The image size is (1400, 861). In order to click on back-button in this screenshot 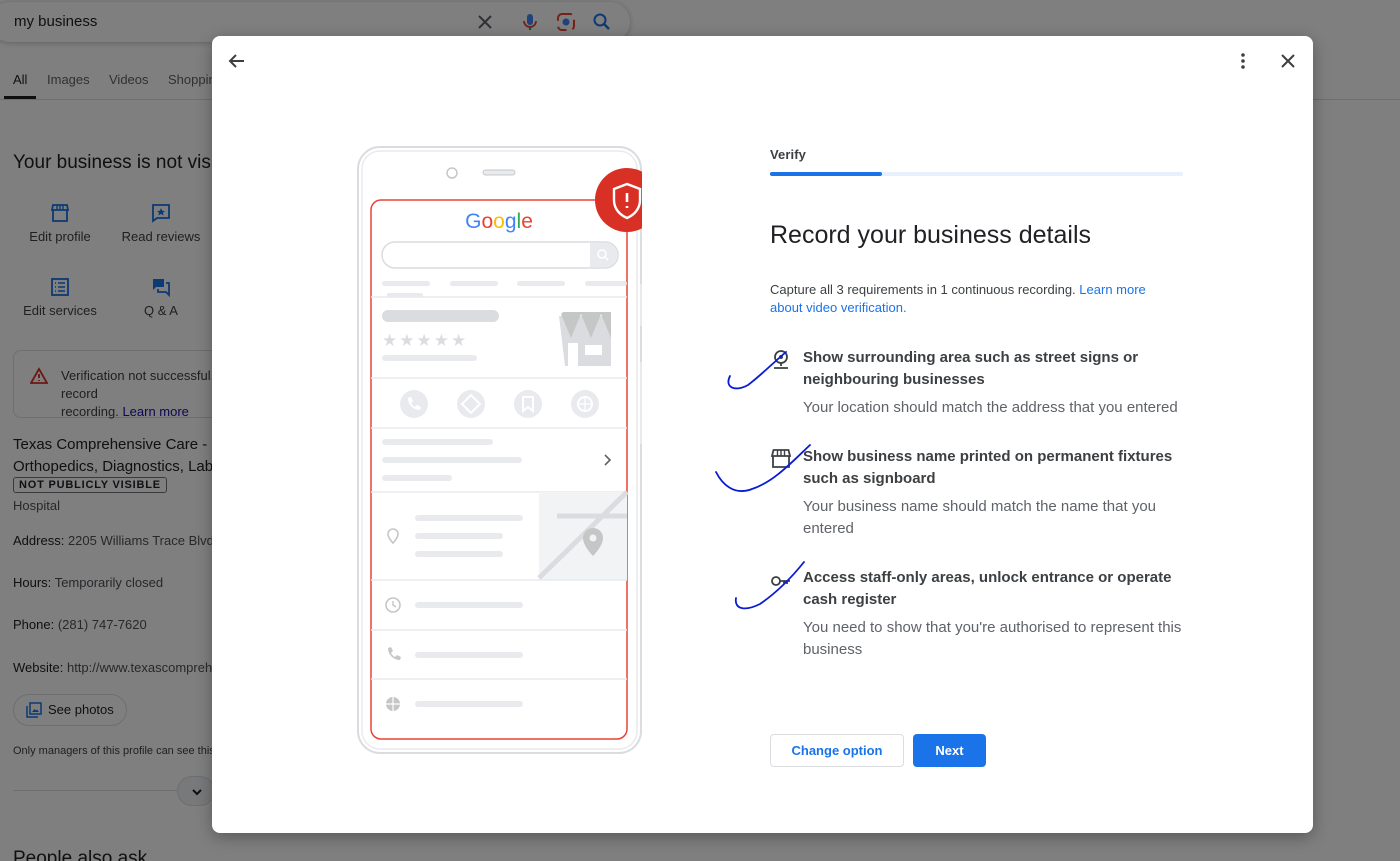, I will do `click(237, 61)`.